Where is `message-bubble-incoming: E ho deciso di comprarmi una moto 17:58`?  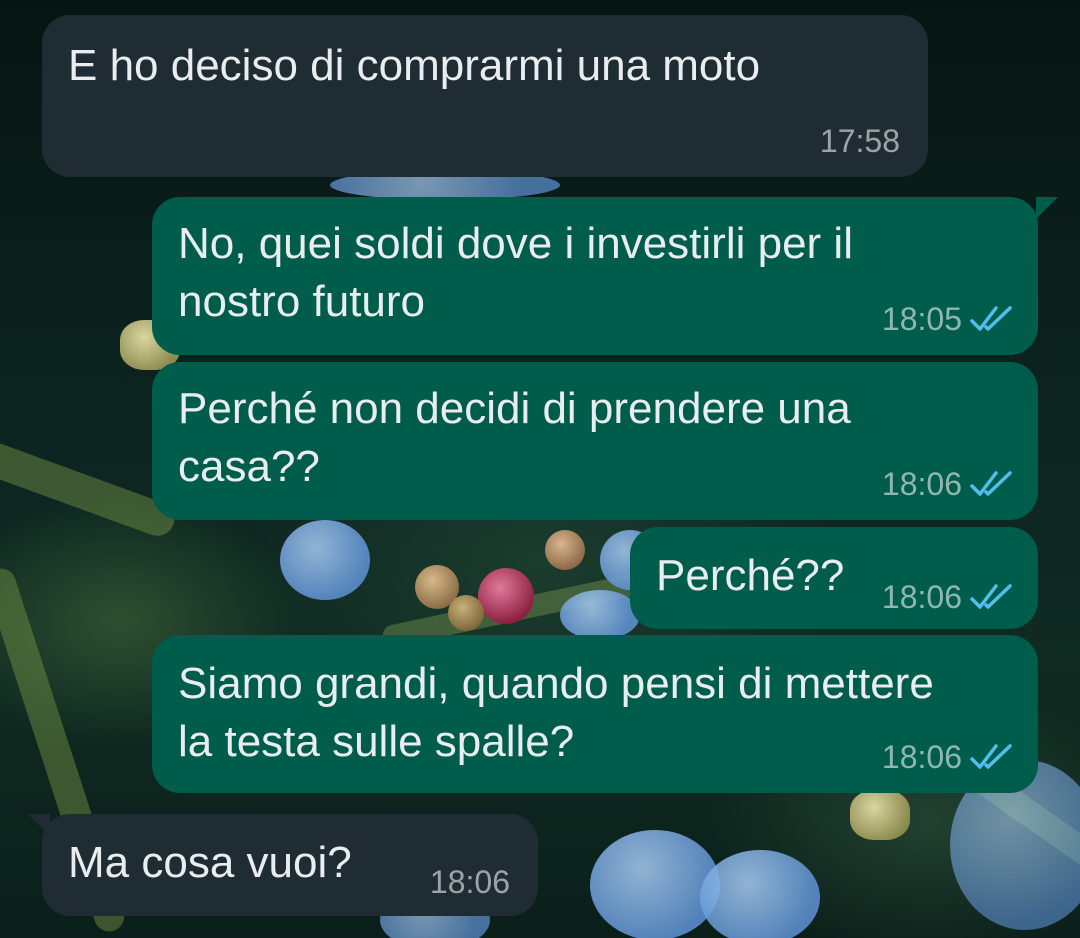 message-bubble-incoming: E ho deciso di comprarmi una moto 17:58 is located at coordinates (485, 96).